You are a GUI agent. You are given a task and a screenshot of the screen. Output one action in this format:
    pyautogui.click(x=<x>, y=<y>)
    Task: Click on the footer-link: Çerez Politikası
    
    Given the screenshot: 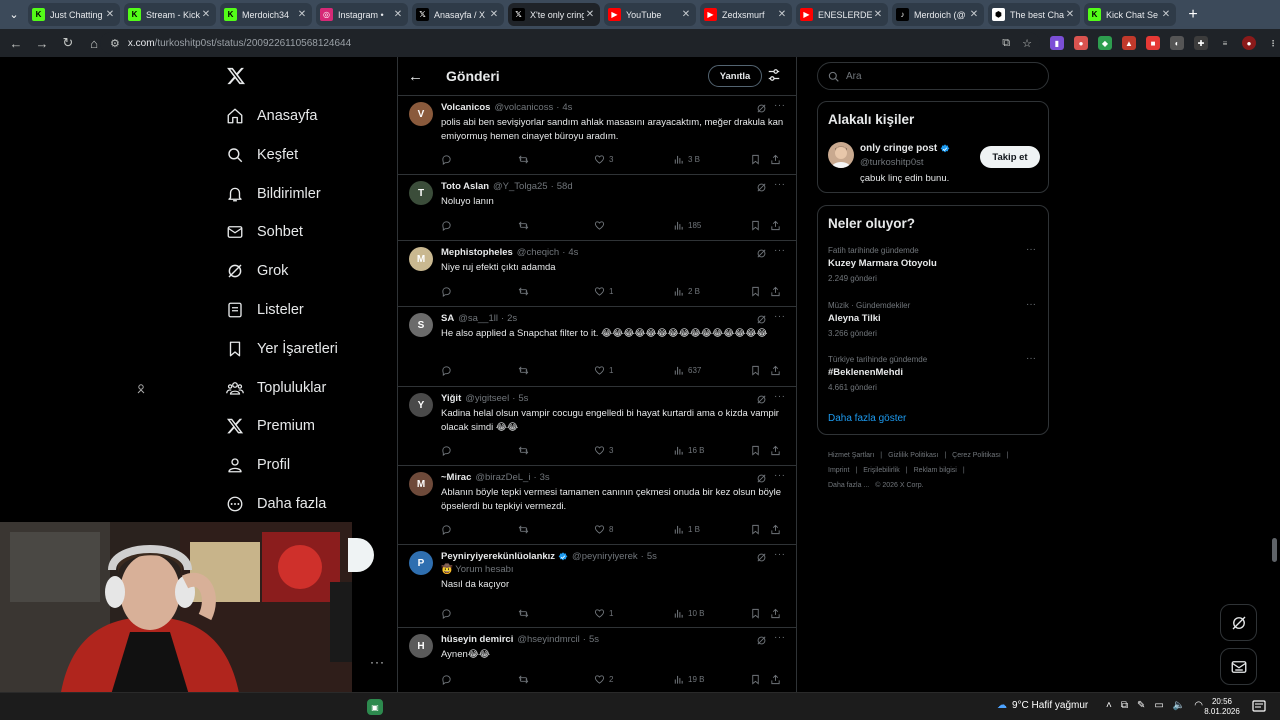 What is the action you would take?
    pyautogui.click(x=976, y=455)
    